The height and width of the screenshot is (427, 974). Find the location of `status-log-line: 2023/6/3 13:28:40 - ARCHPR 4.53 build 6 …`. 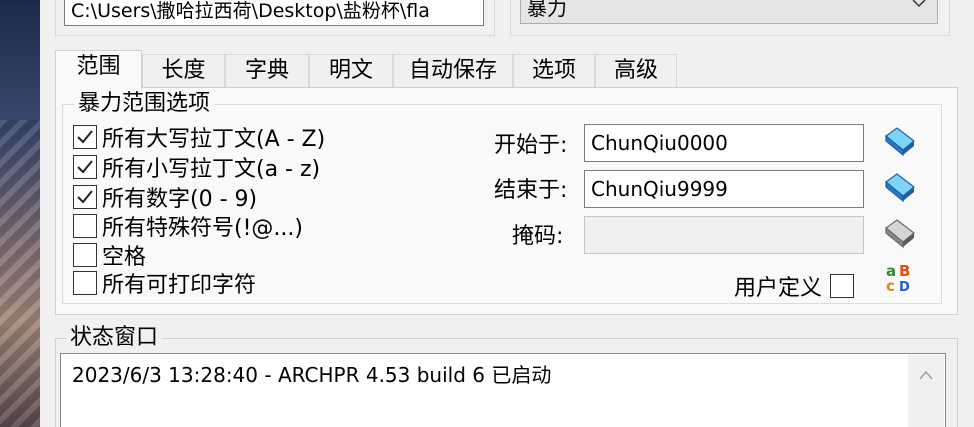

status-log-line: 2023/6/3 13:28:40 - ARCHPR 4.53 build 6 … is located at coordinates (312, 375).